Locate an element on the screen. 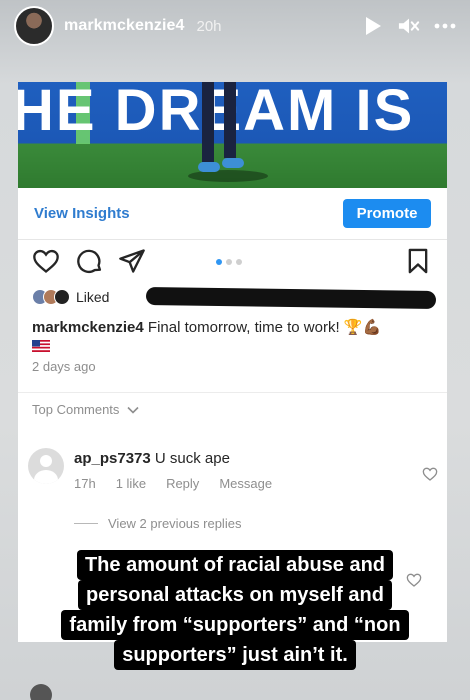 The image size is (470, 700). caption-username: markmckenzie4 is located at coordinates (88, 327).